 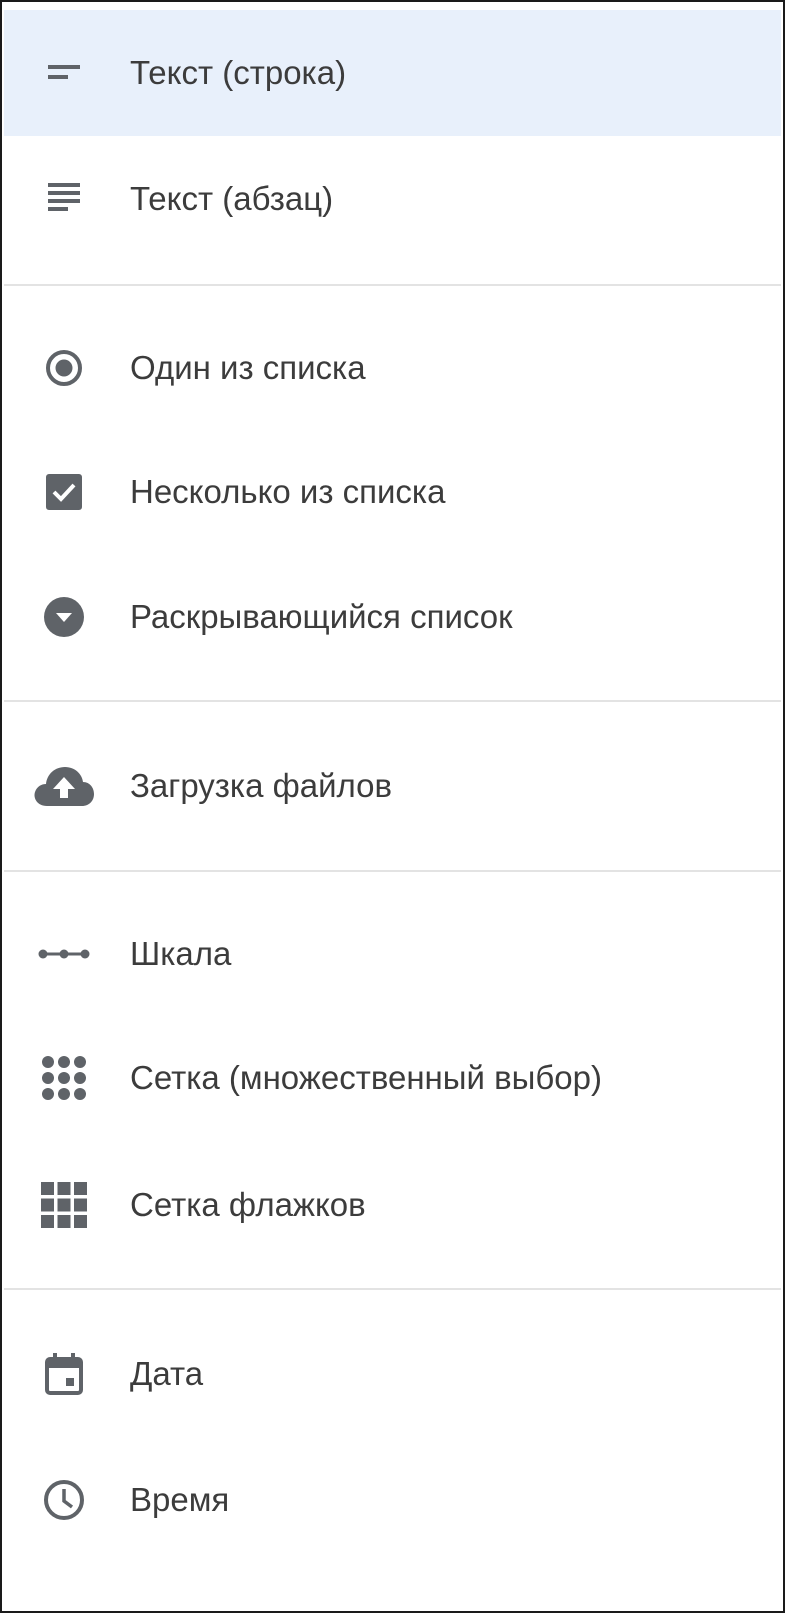 I want to click on menu-item-label: Раскрывающийся список, so click(x=321, y=616).